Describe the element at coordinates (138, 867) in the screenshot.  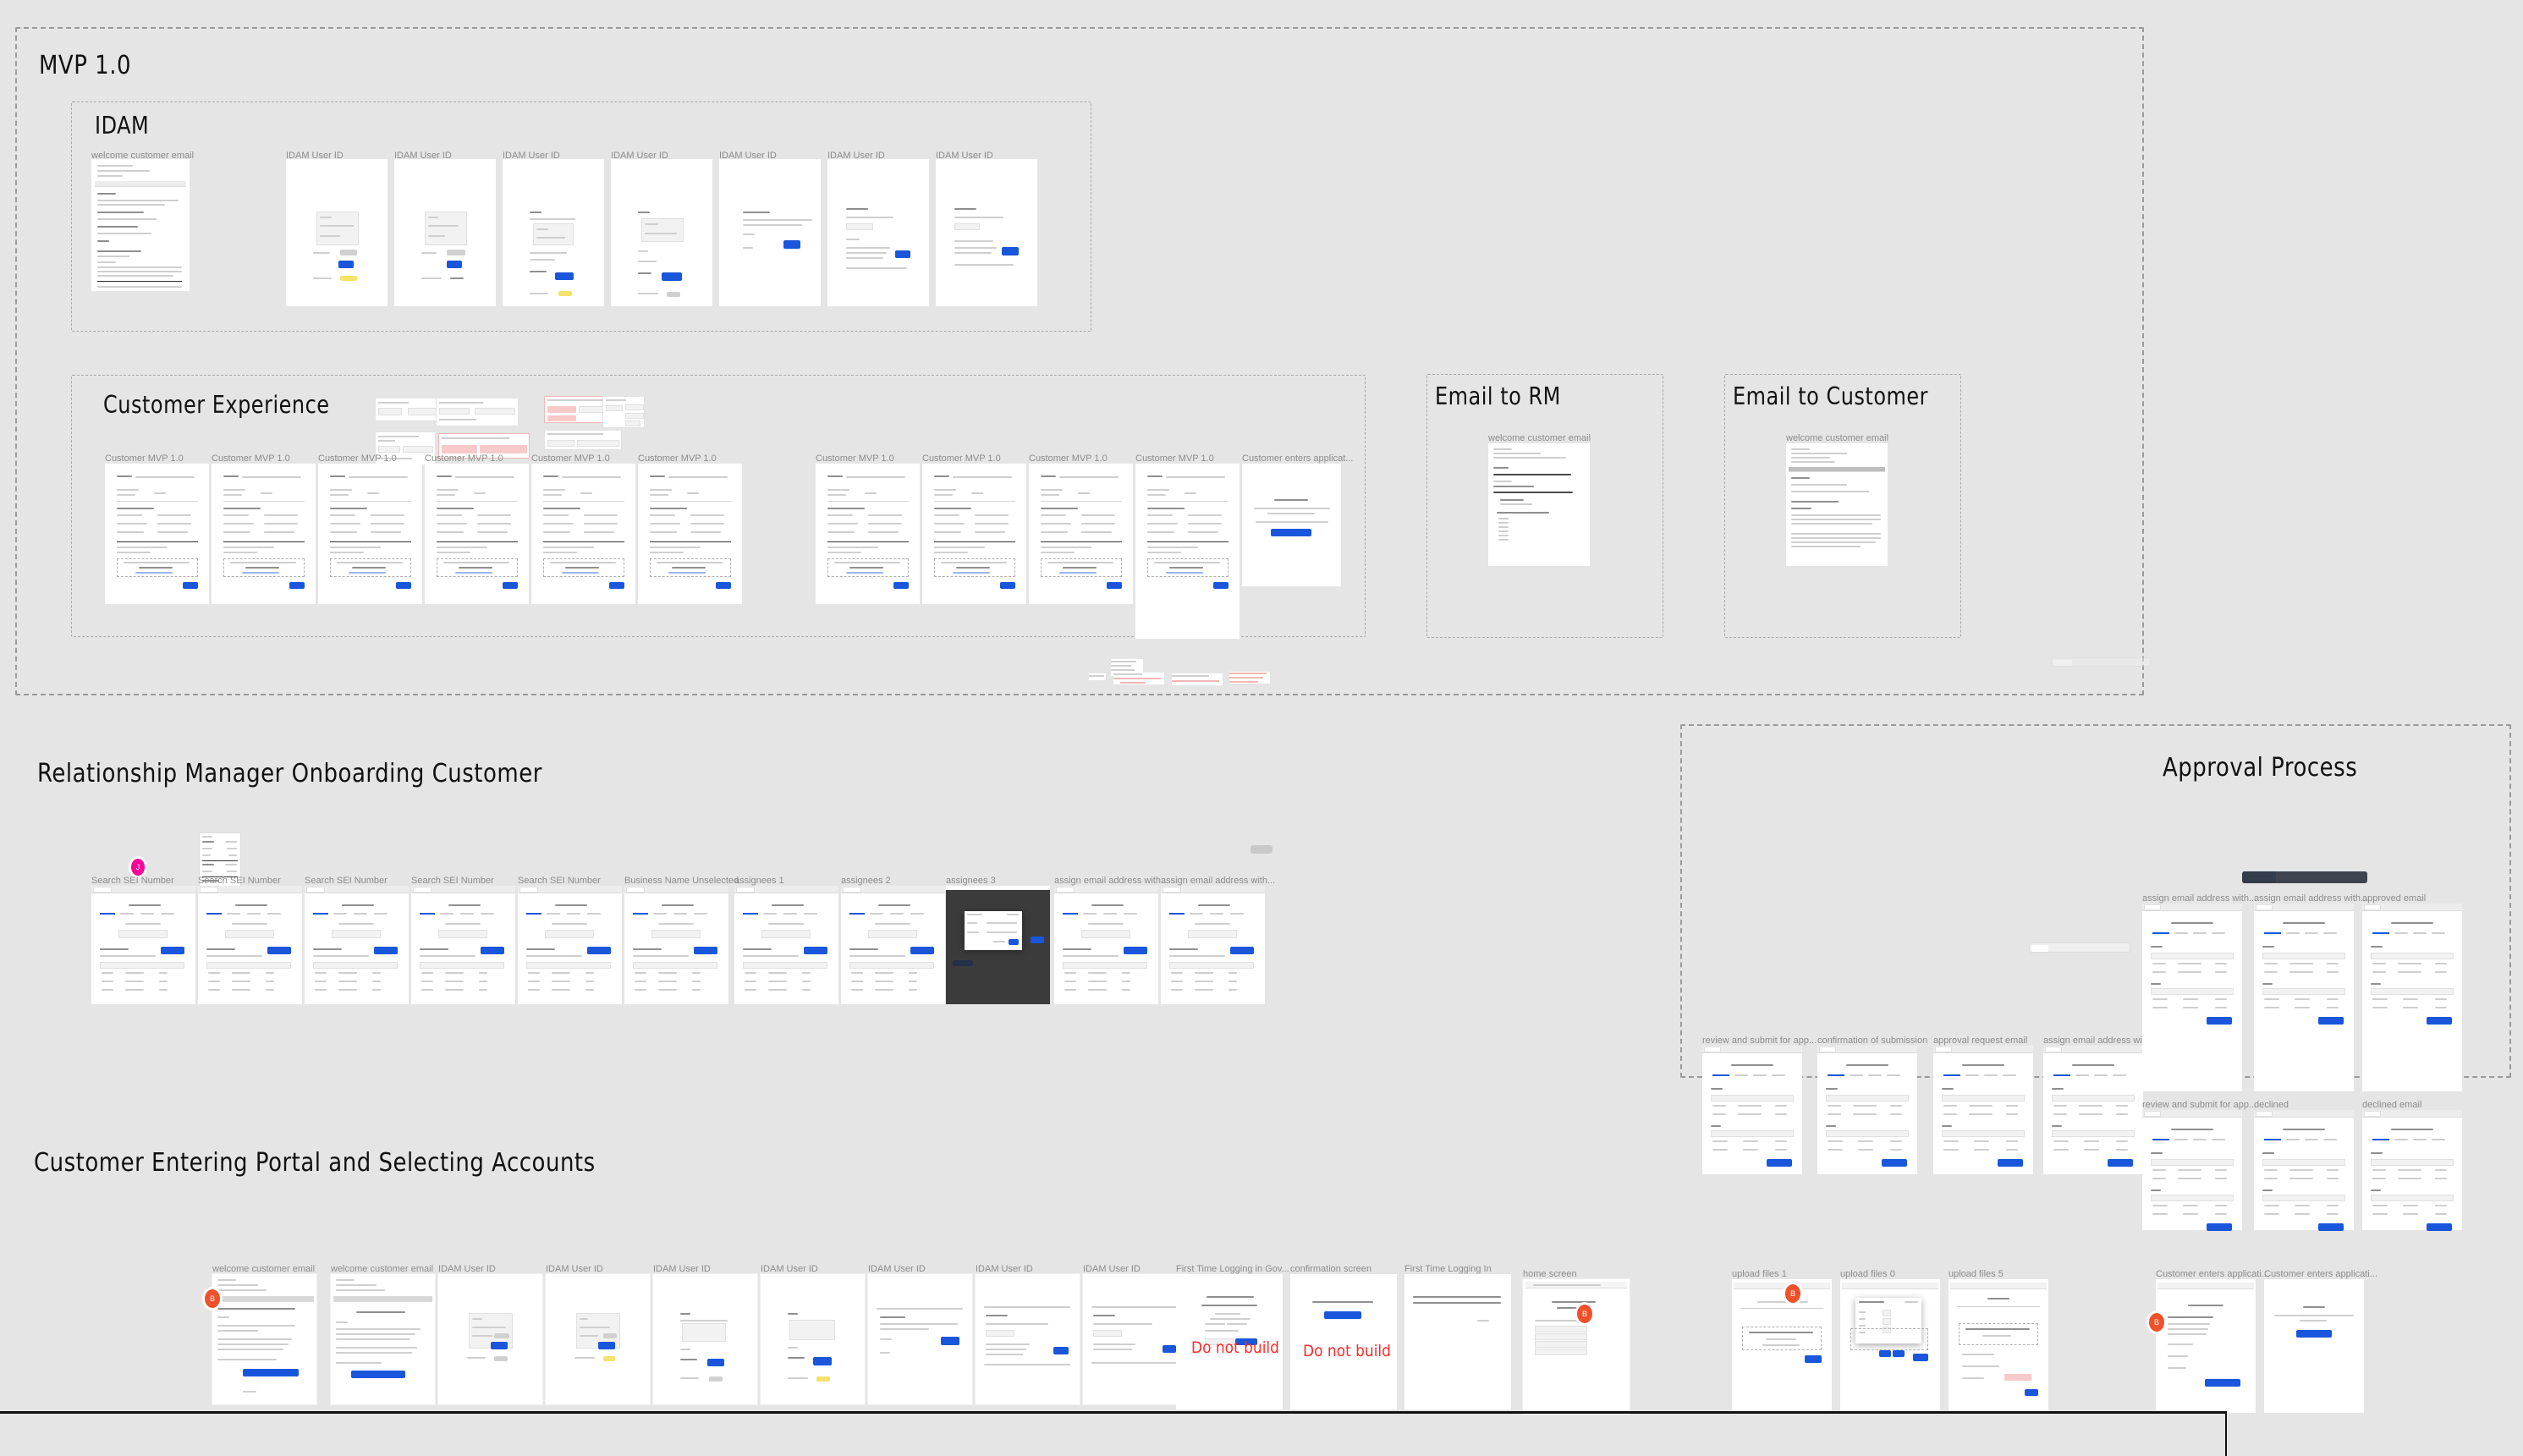
I see `avatar-cursor-j: J` at that location.